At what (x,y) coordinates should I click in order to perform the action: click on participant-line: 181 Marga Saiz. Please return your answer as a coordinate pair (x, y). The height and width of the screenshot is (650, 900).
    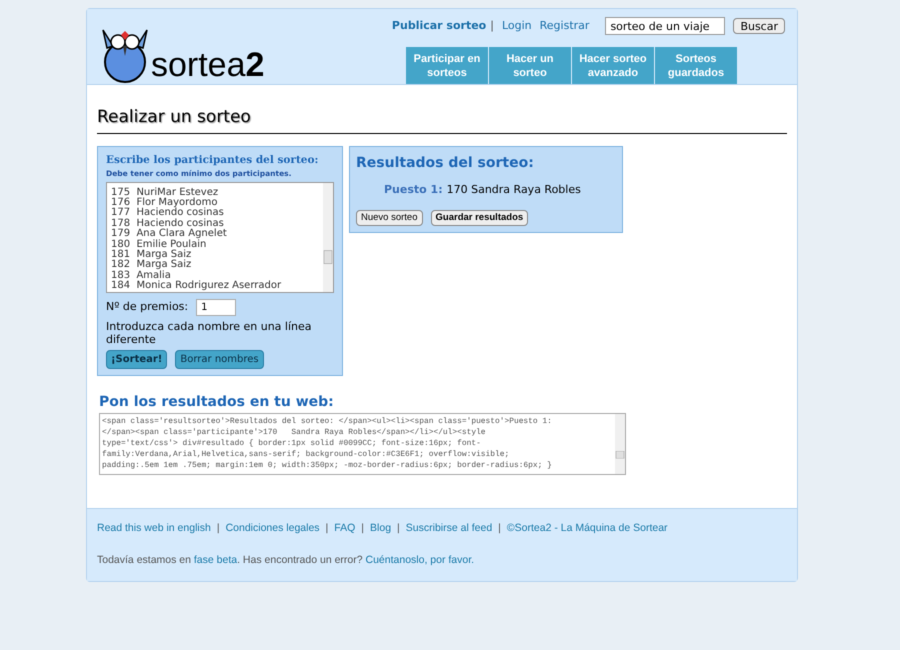
    Looking at the image, I should click on (151, 255).